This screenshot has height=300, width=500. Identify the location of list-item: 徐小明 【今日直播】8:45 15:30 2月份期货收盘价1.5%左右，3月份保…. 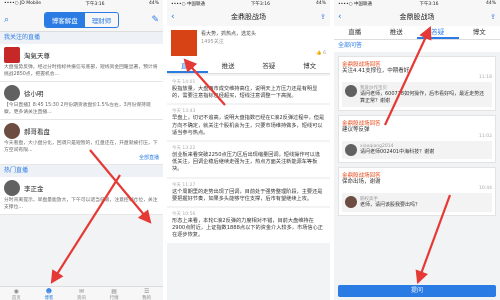
(81, 101).